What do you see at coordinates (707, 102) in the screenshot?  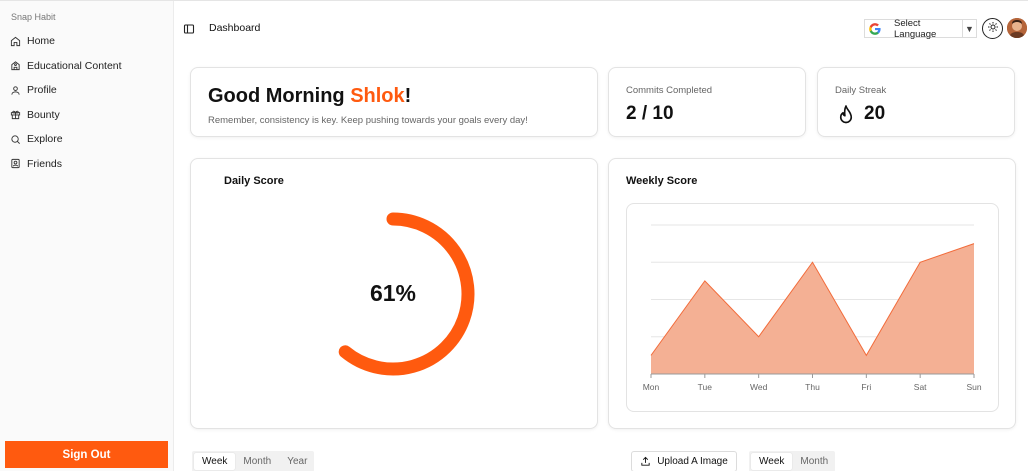 I see `commits-card: Commits Completed 2 / 10` at bounding box center [707, 102].